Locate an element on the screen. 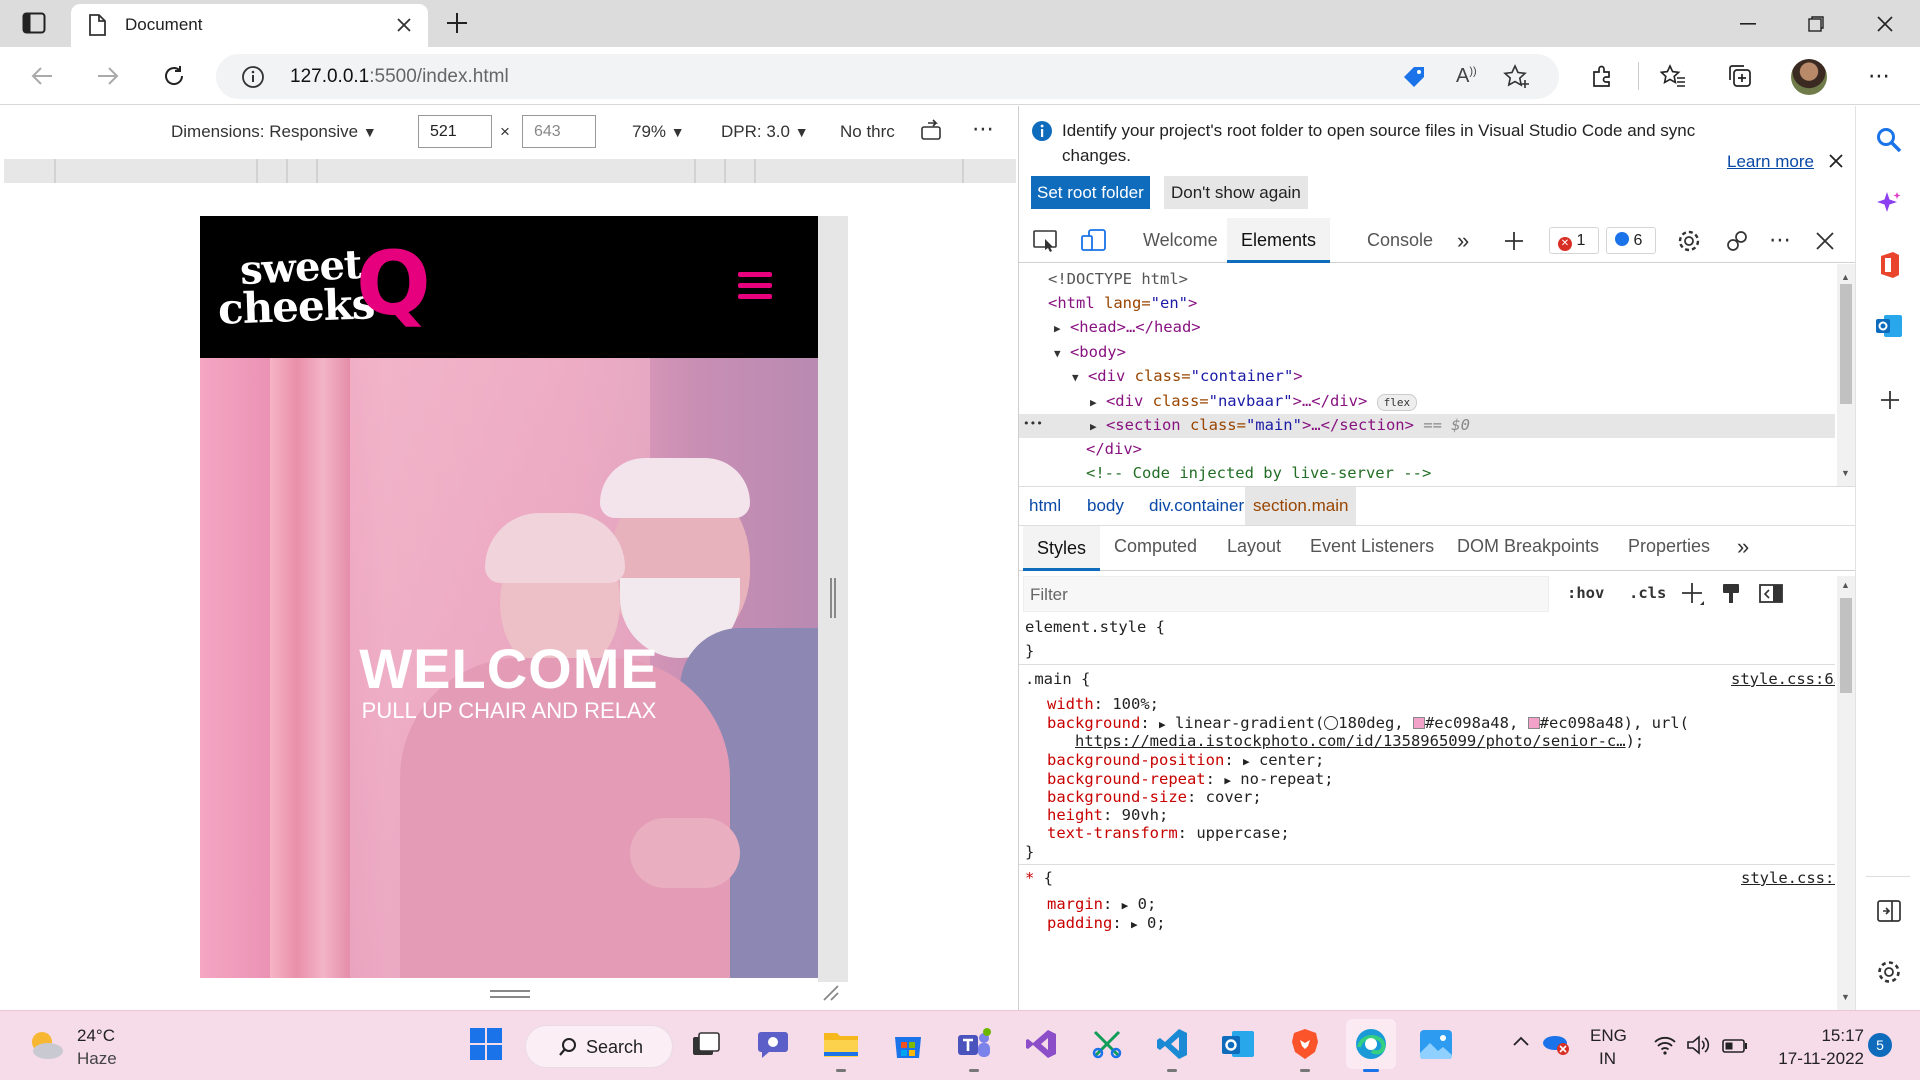 The width and height of the screenshot is (1920, 1080). crumb-section: section.main is located at coordinates (1301, 506).